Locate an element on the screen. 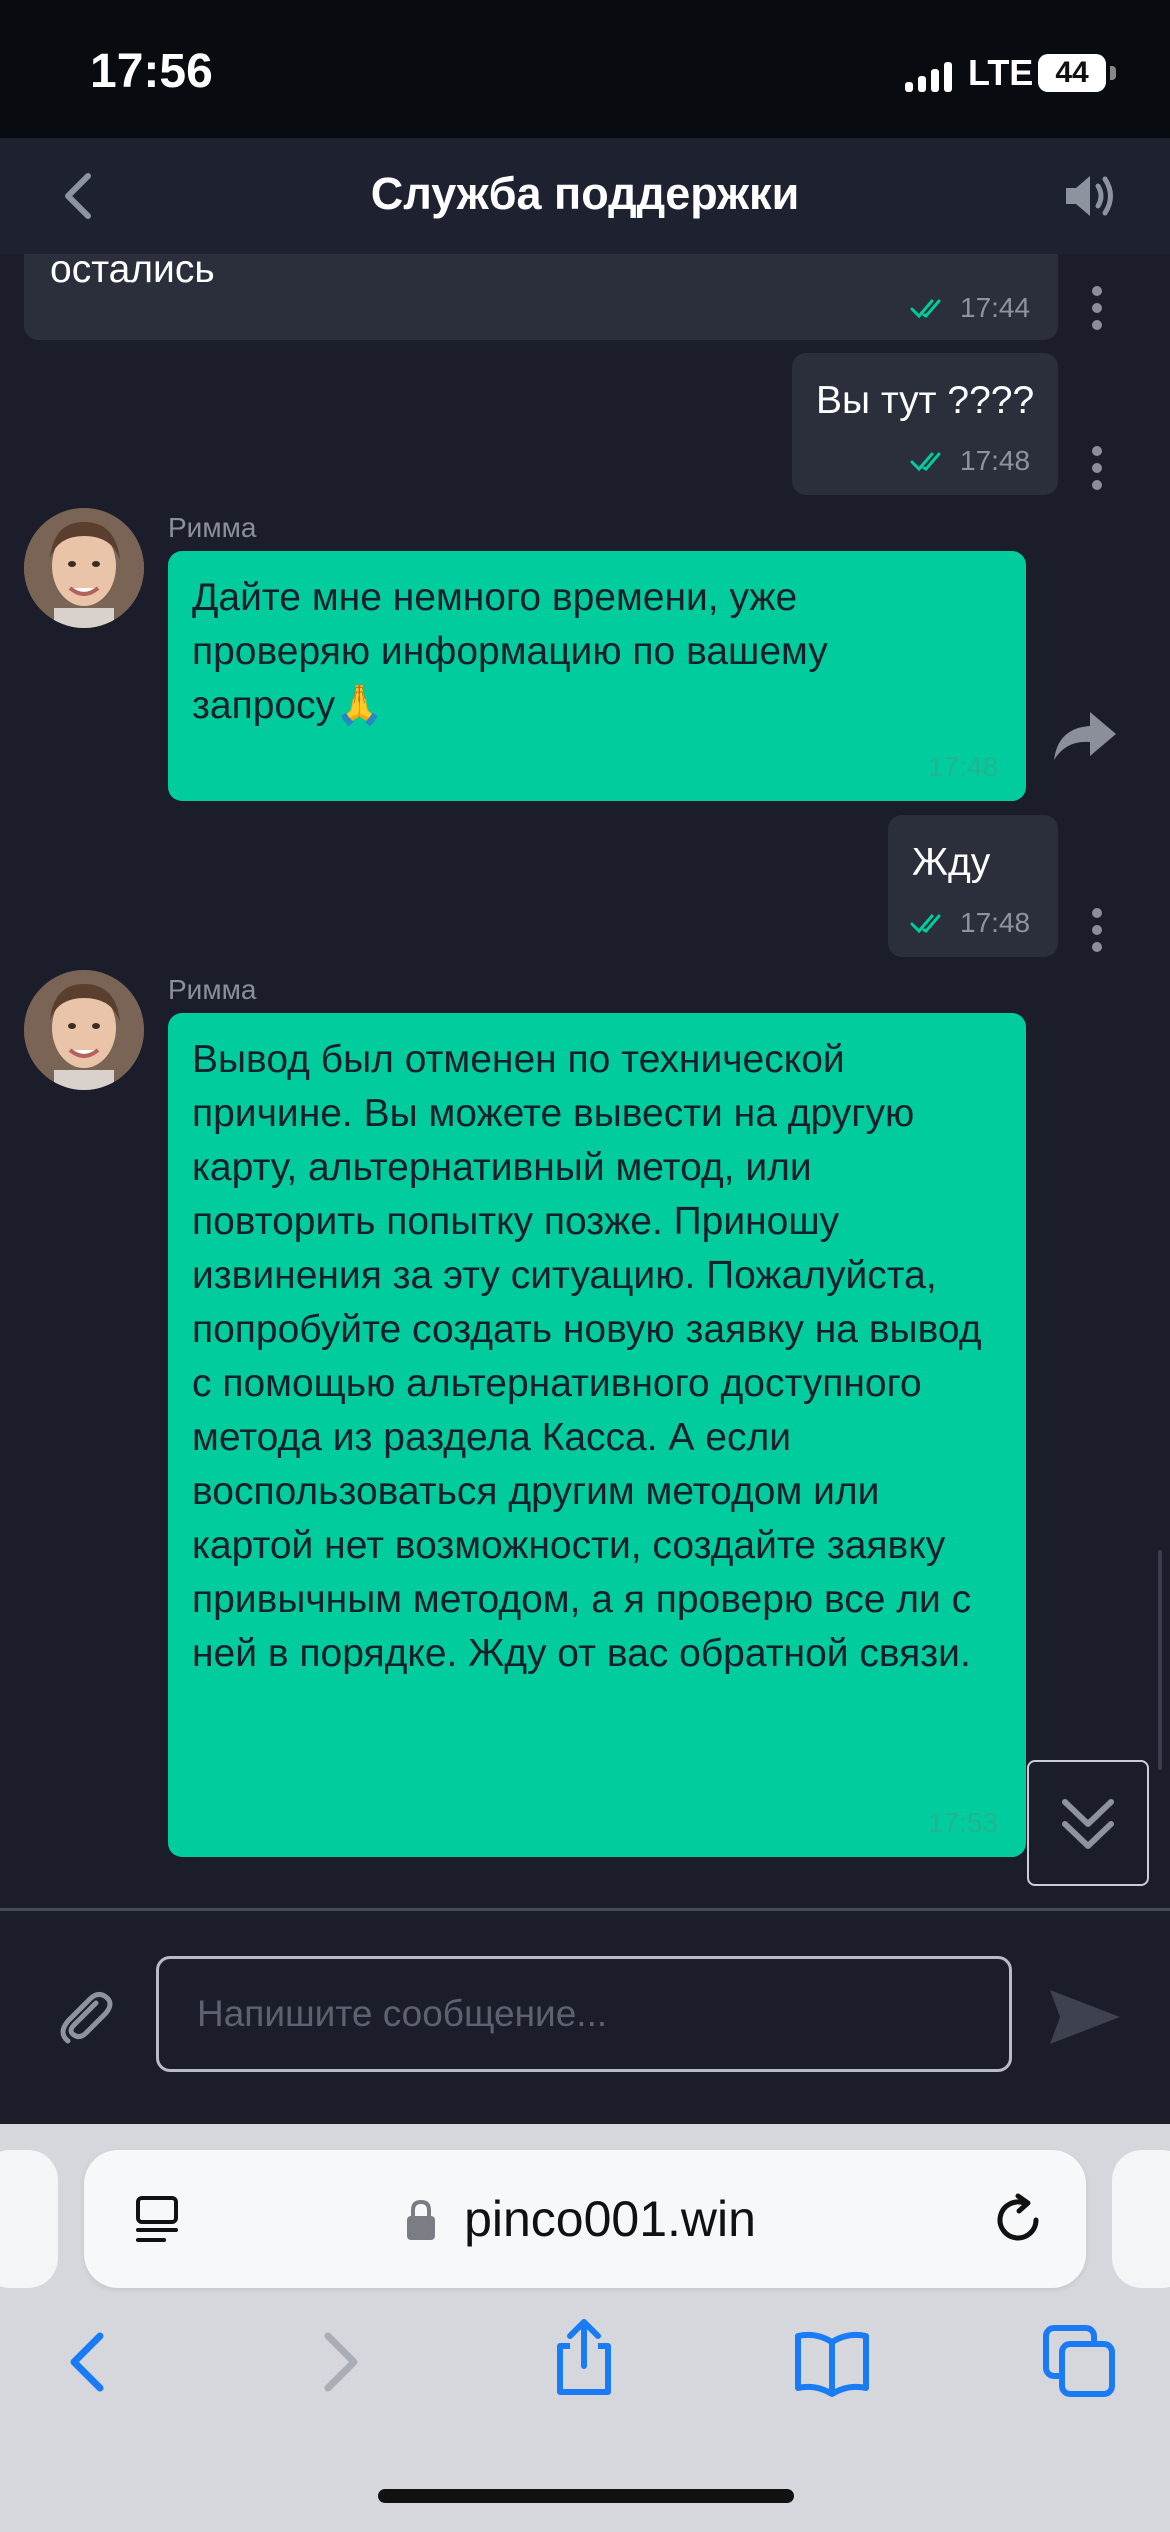 This screenshot has width=1170, height=2532. send-icon is located at coordinates (1085, 2017).